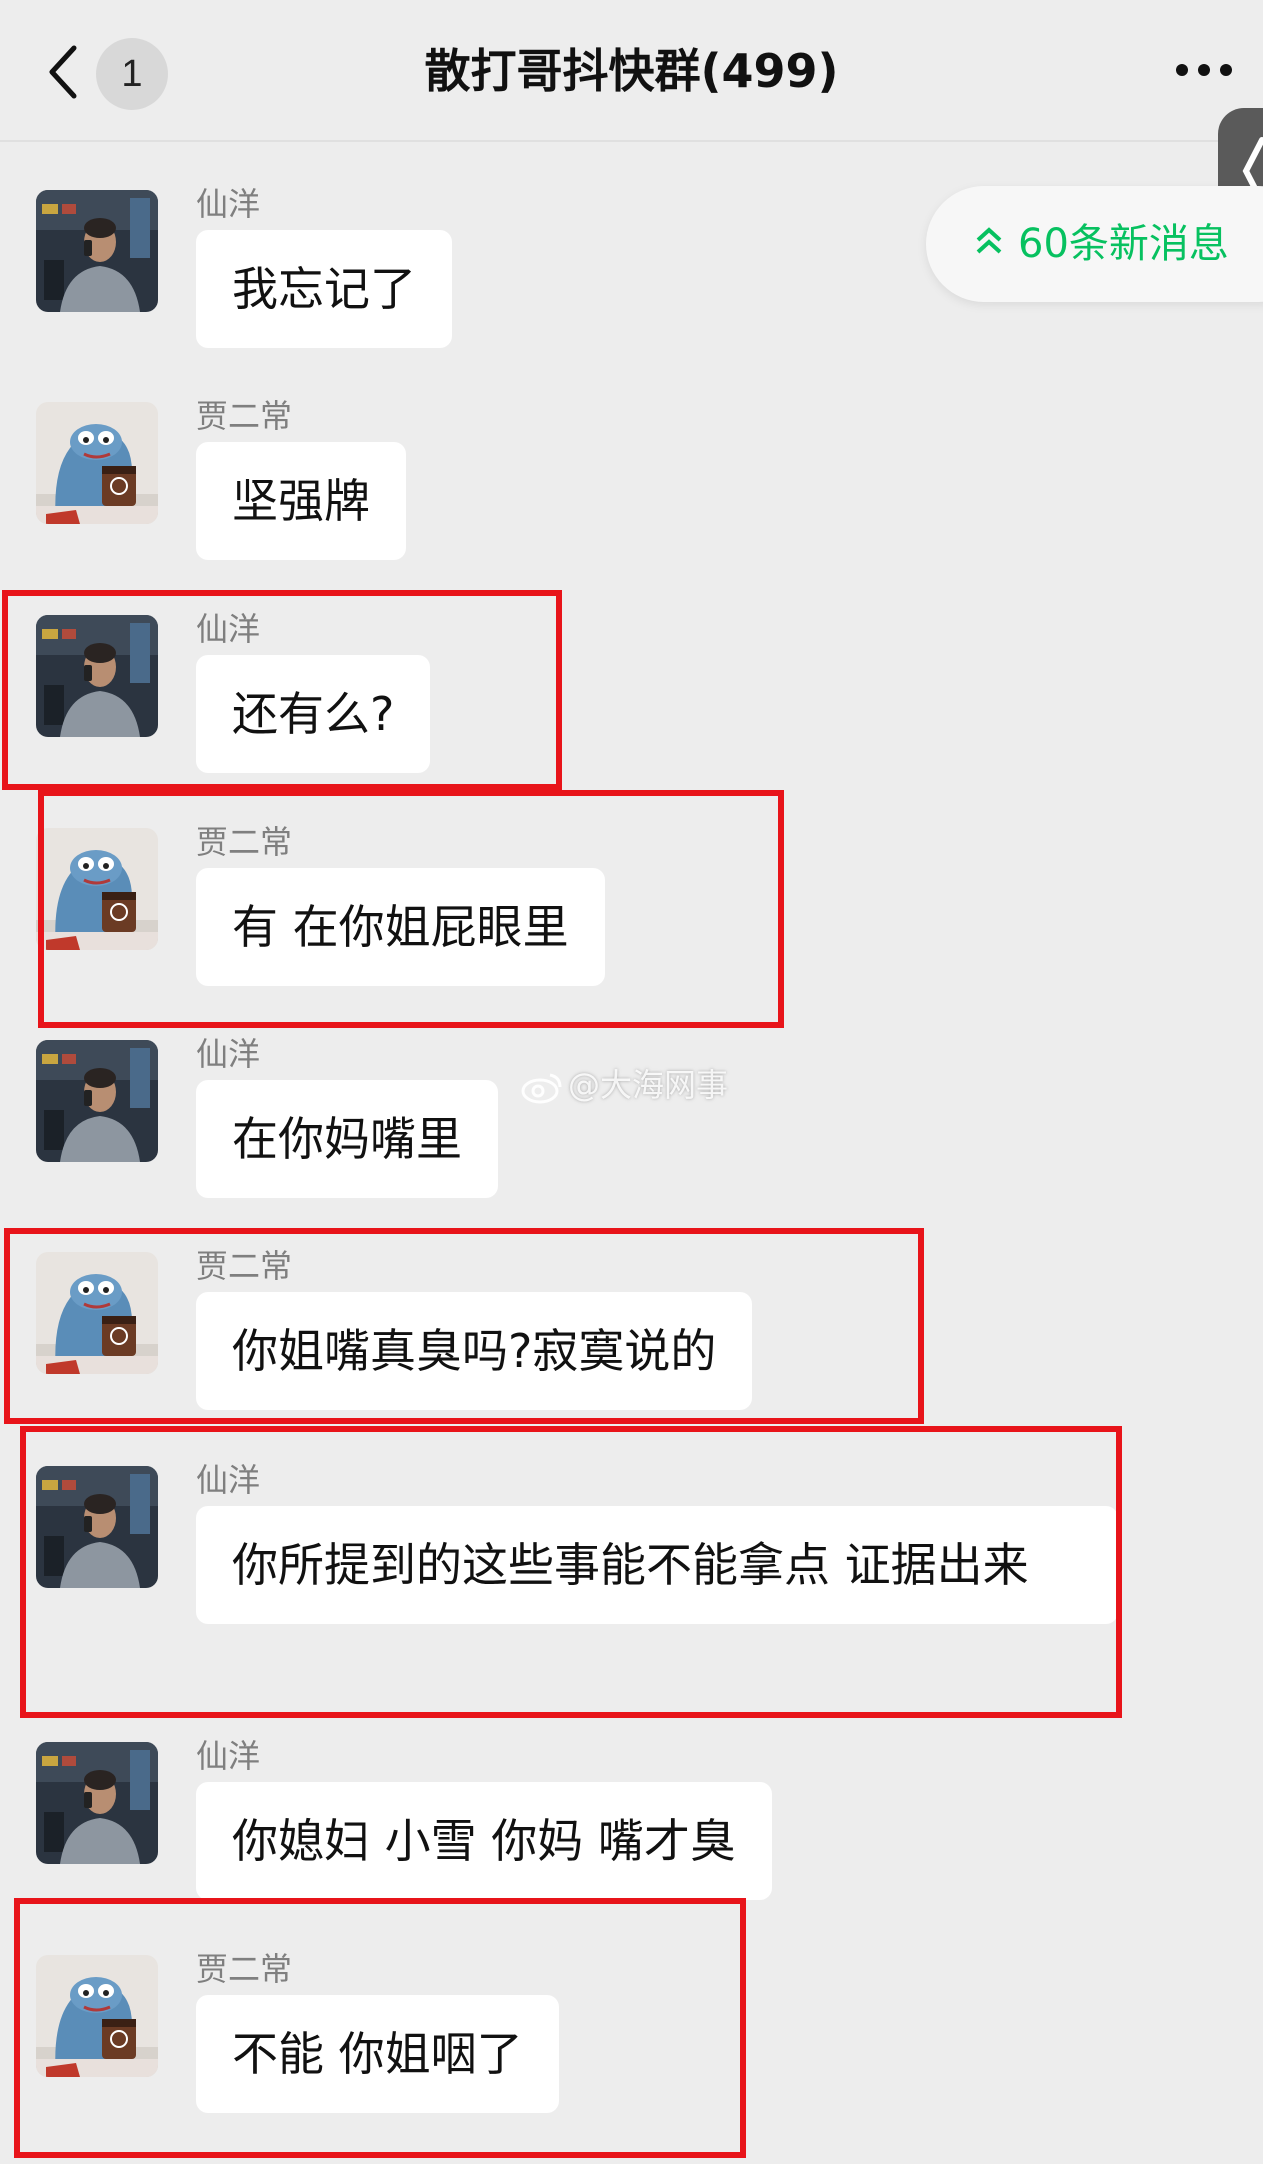  I want to click on back-arrow-icon, so click(64, 72).